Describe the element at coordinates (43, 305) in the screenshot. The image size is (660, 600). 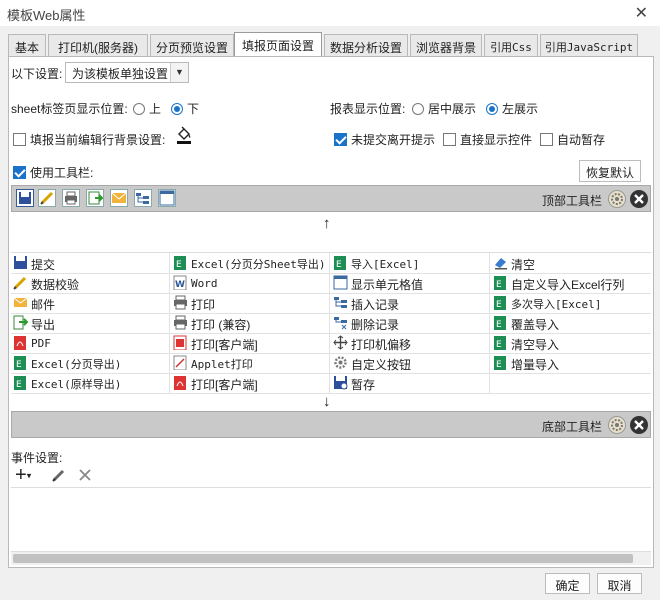
I see `item-label: 邮件` at that location.